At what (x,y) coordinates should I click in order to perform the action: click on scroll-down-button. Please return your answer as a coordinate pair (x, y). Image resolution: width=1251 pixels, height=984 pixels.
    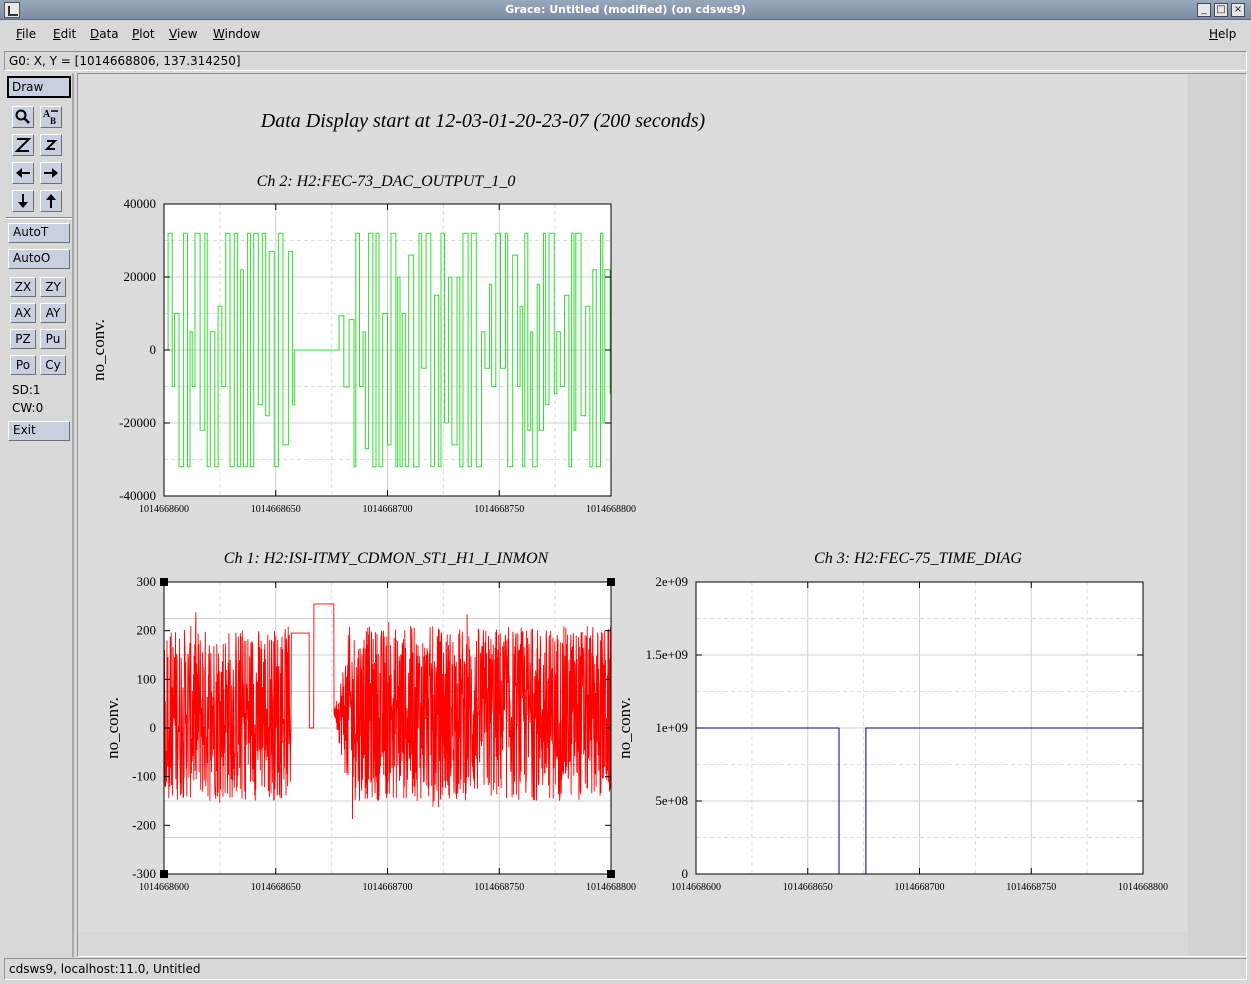
    Looking at the image, I should click on (23, 201).